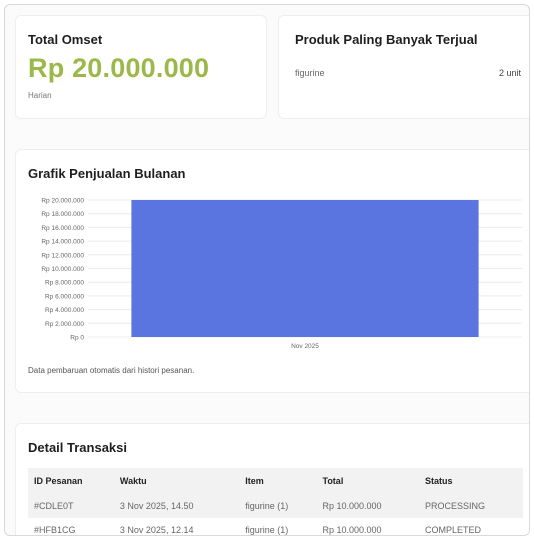  What do you see at coordinates (176, 481) in the screenshot?
I see `column-header-time: Waktu` at bounding box center [176, 481].